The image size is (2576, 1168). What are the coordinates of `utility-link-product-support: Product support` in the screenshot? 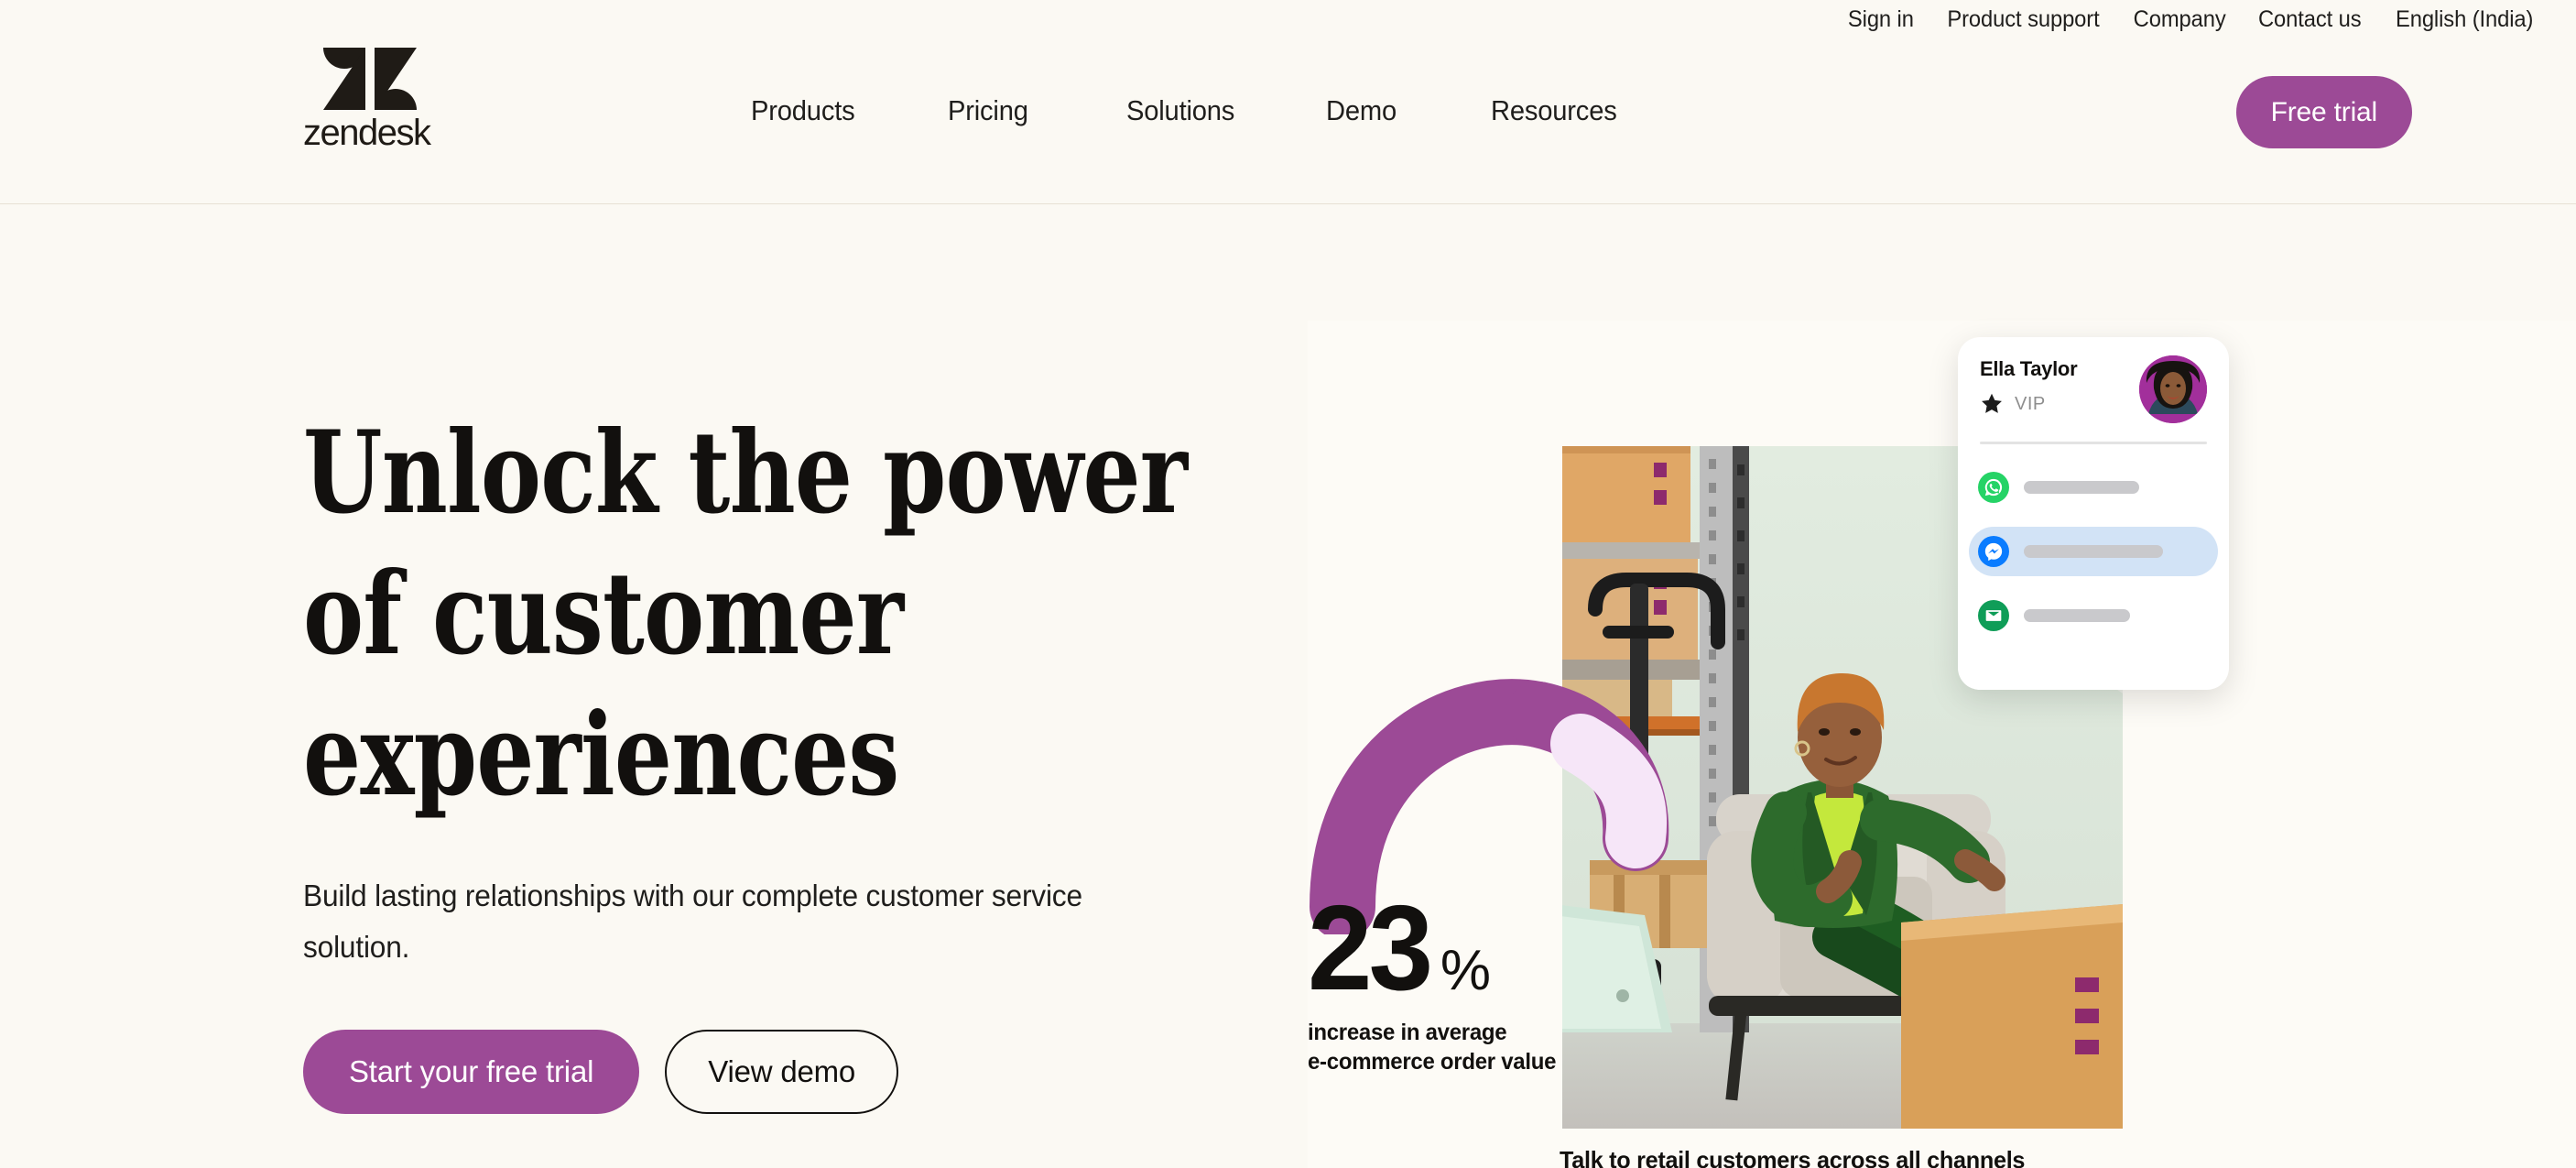 It's located at (2023, 19).